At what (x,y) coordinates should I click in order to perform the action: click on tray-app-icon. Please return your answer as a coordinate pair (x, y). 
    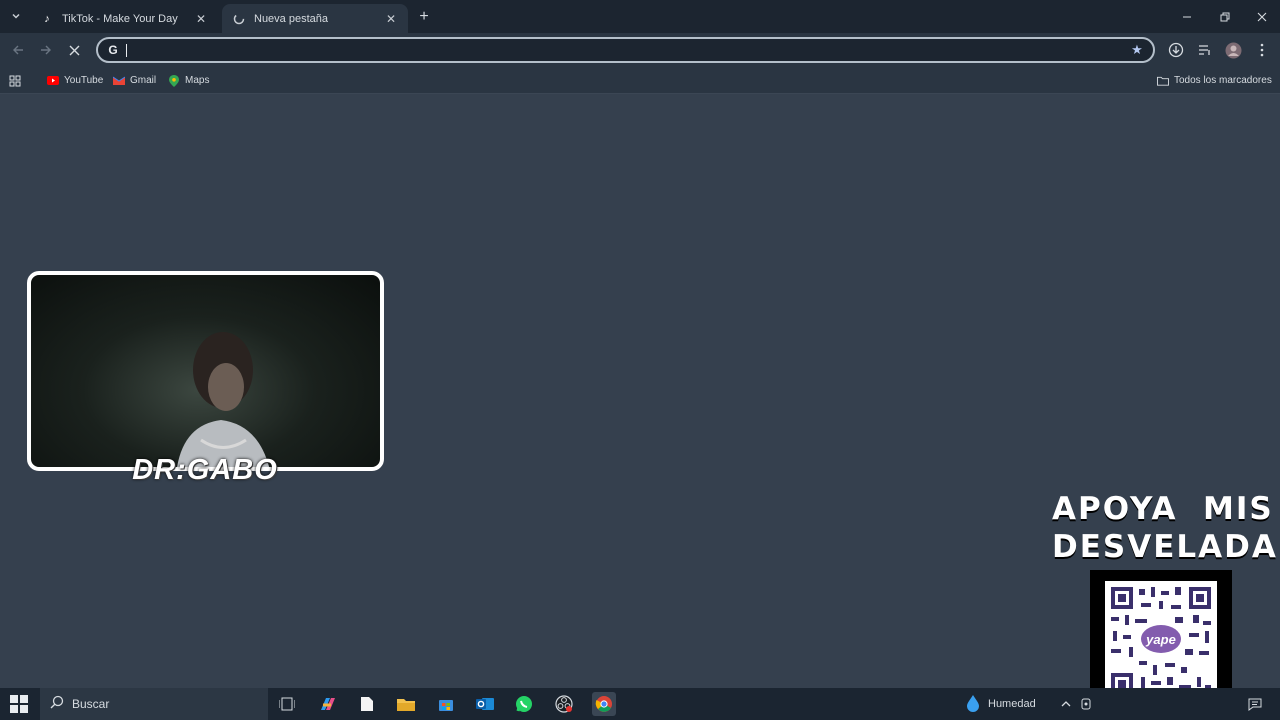
    Looking at the image, I should click on (1086, 704).